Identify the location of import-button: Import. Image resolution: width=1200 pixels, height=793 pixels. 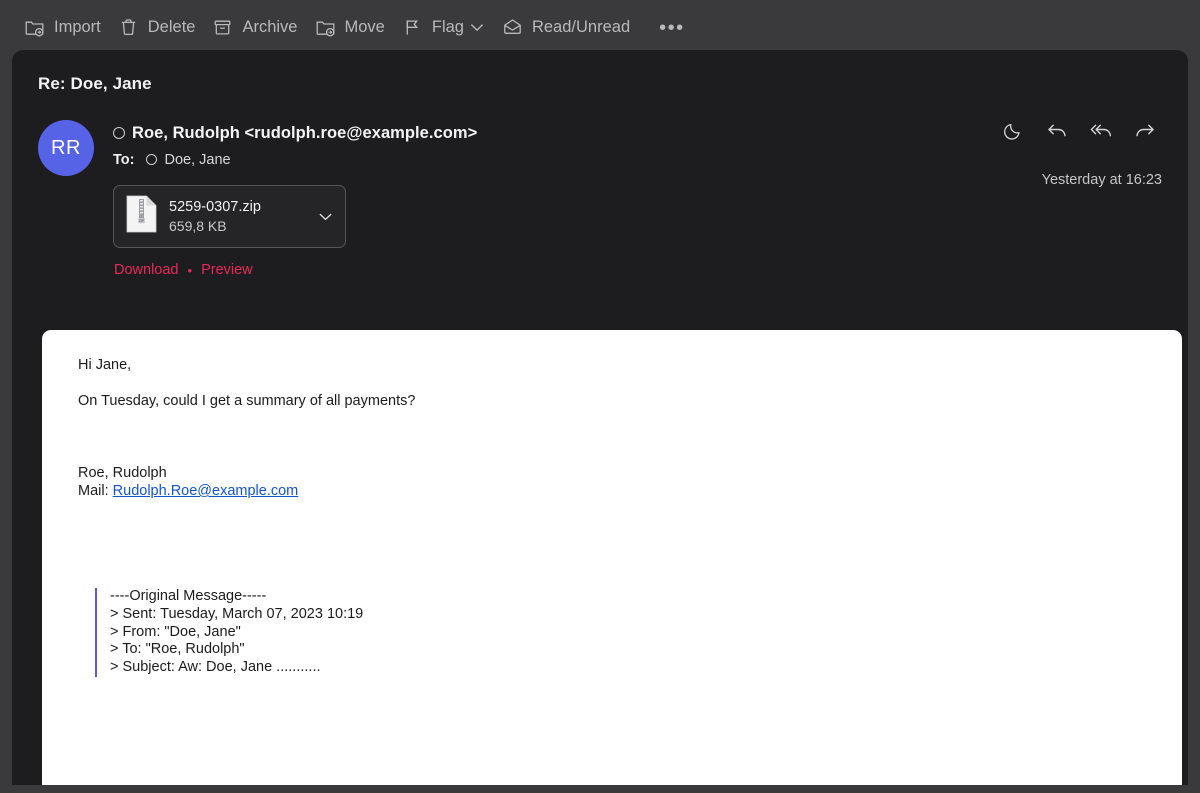
(67, 27).